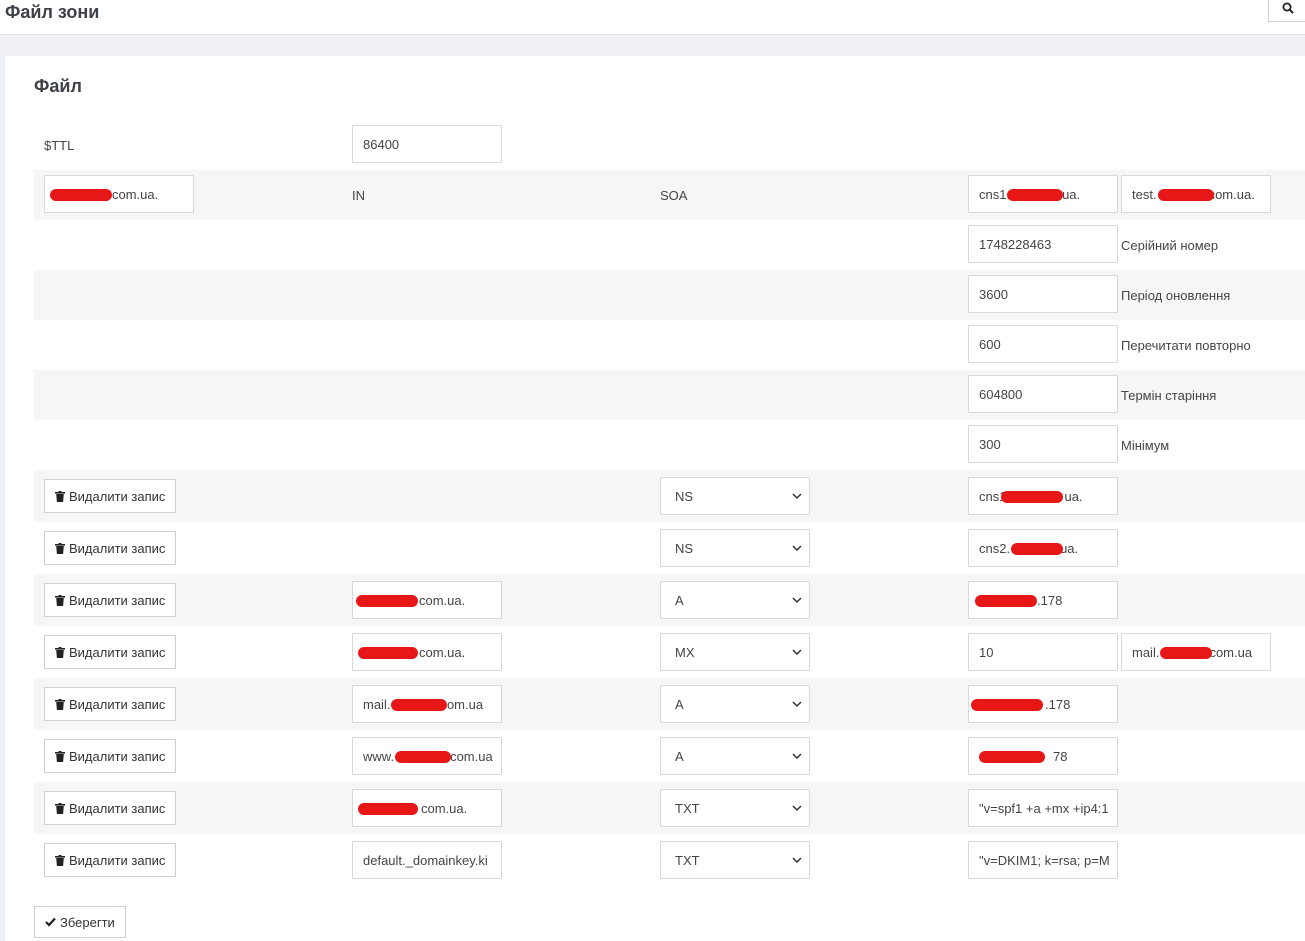  I want to click on soa-minimum-row: 300 Мінімум, so click(669, 445).